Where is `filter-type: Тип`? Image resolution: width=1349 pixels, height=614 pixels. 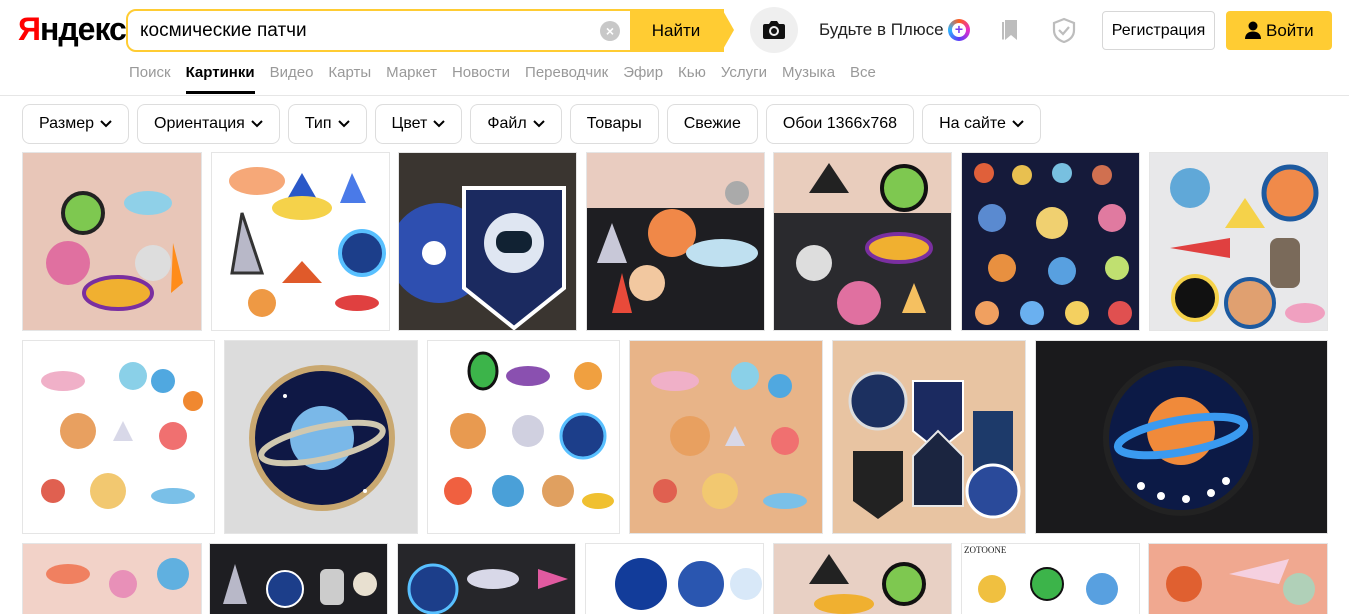
filter-type: Тип is located at coordinates (327, 124).